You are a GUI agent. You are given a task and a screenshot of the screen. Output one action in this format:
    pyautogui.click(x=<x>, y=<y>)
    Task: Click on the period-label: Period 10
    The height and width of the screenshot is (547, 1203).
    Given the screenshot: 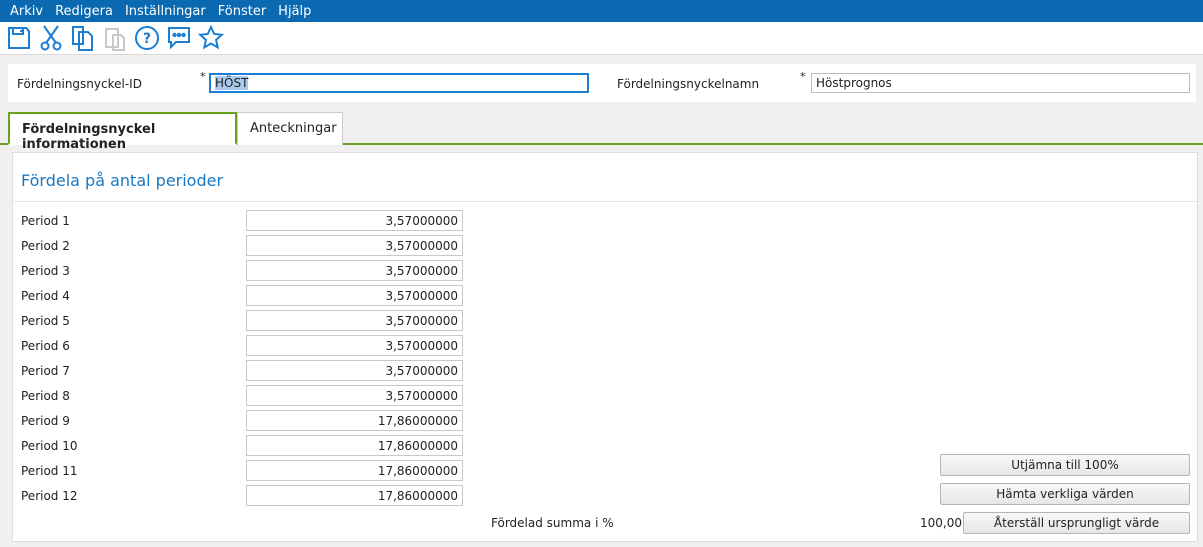 What is the action you would take?
    pyautogui.click(x=49, y=446)
    